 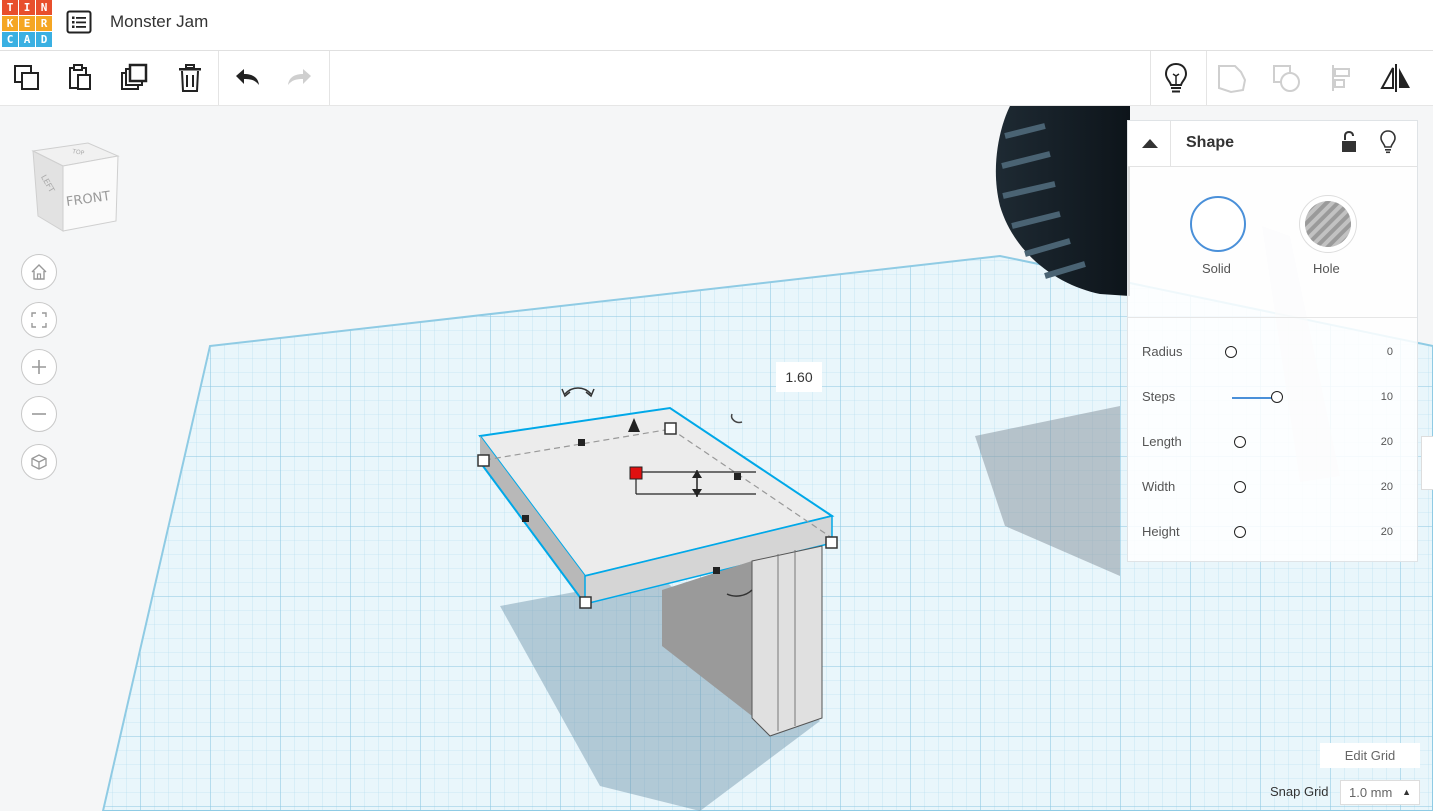 I want to click on duplicate-icon, so click(x=134, y=76).